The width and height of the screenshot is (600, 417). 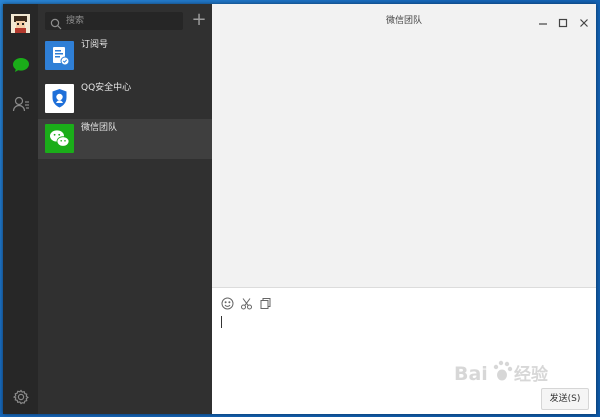 What do you see at coordinates (99, 128) in the screenshot?
I see `list-item-label: 微信团队` at bounding box center [99, 128].